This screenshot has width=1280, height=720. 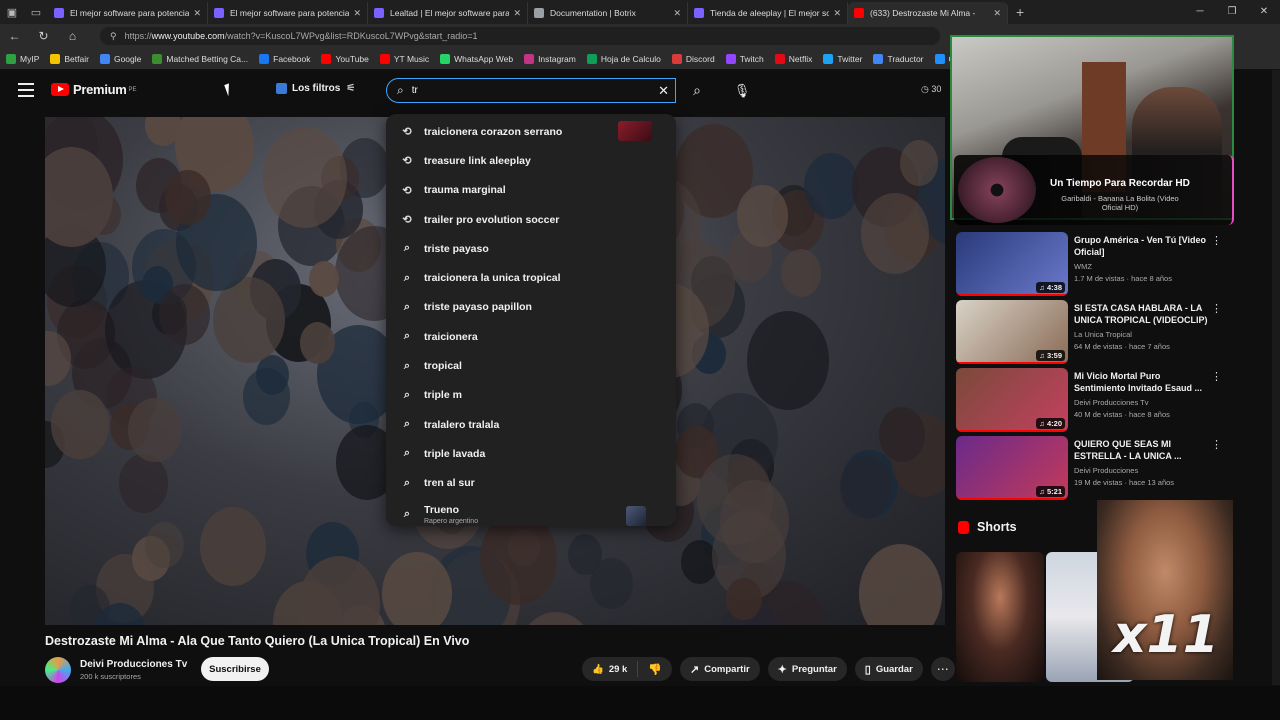 I want to click on share-button: ↗ Compartir, so click(x=720, y=669).